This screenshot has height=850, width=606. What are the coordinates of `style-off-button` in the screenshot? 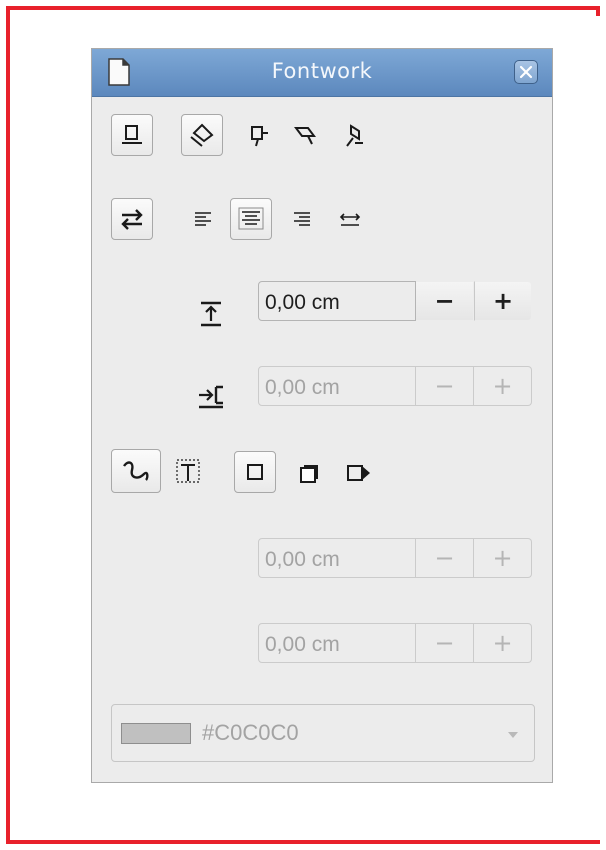 It's located at (132, 135).